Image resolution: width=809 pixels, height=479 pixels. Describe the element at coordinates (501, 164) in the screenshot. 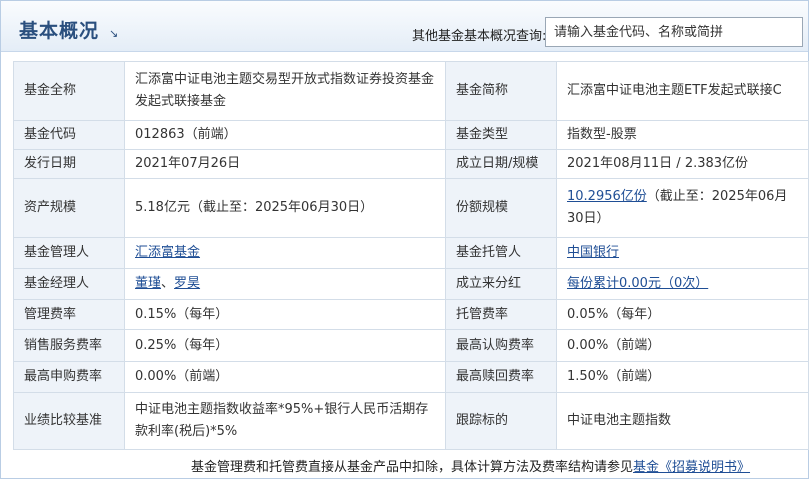

I see `label-inception-date-size: 成立日期/规模` at that location.